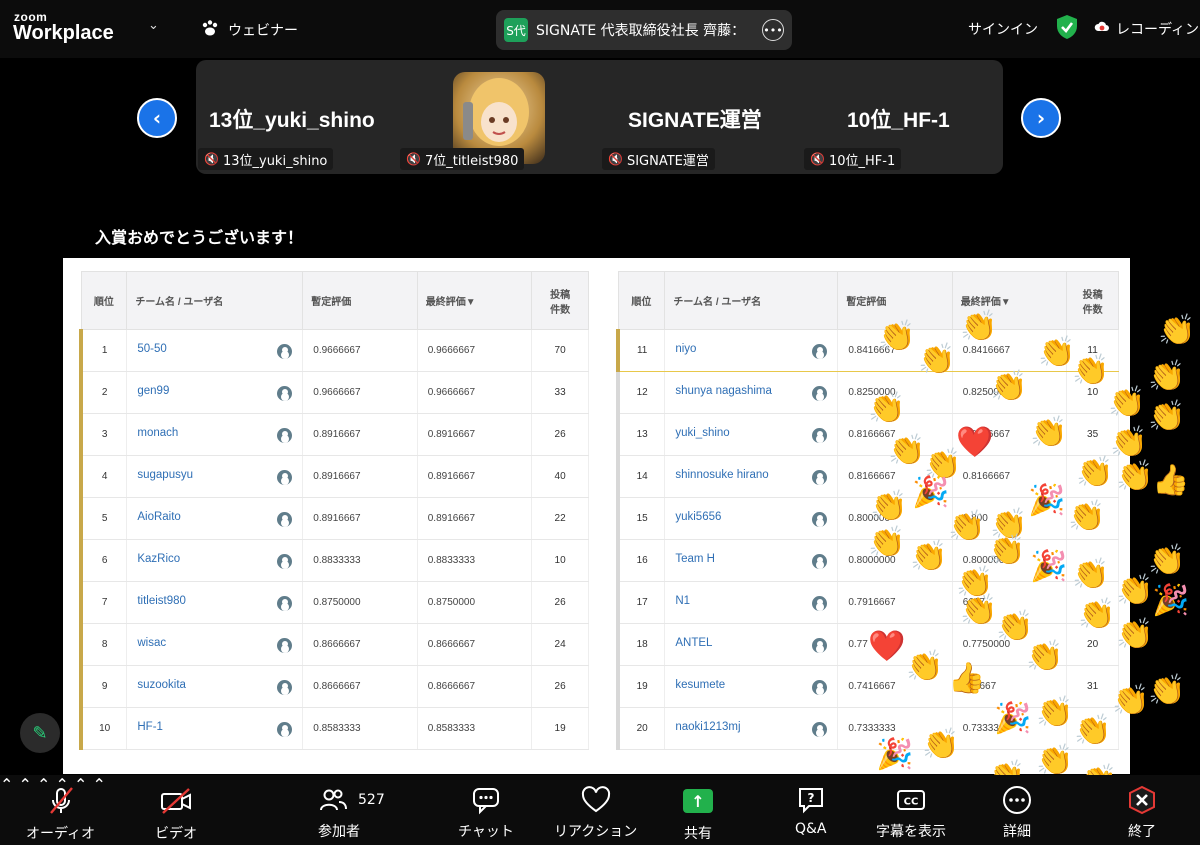 This screenshot has width=1200, height=845. What do you see at coordinates (1017, 800) in the screenshot?
I see `more-icon` at bounding box center [1017, 800].